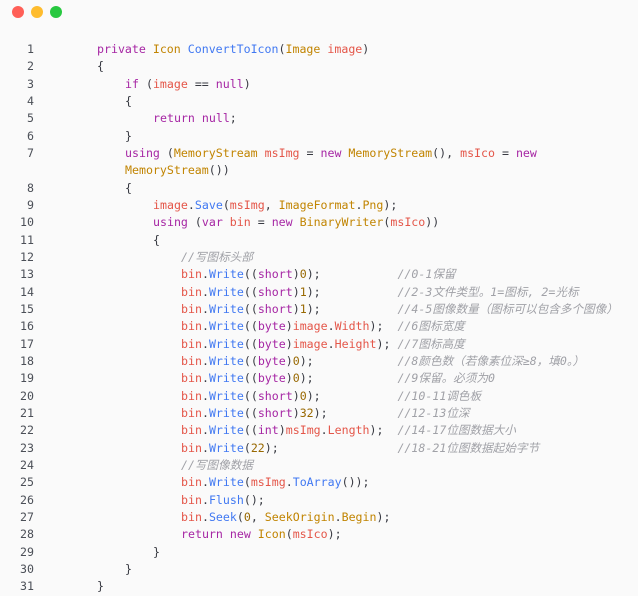  I want to click on code-token: //写图标头部, so click(217, 256).